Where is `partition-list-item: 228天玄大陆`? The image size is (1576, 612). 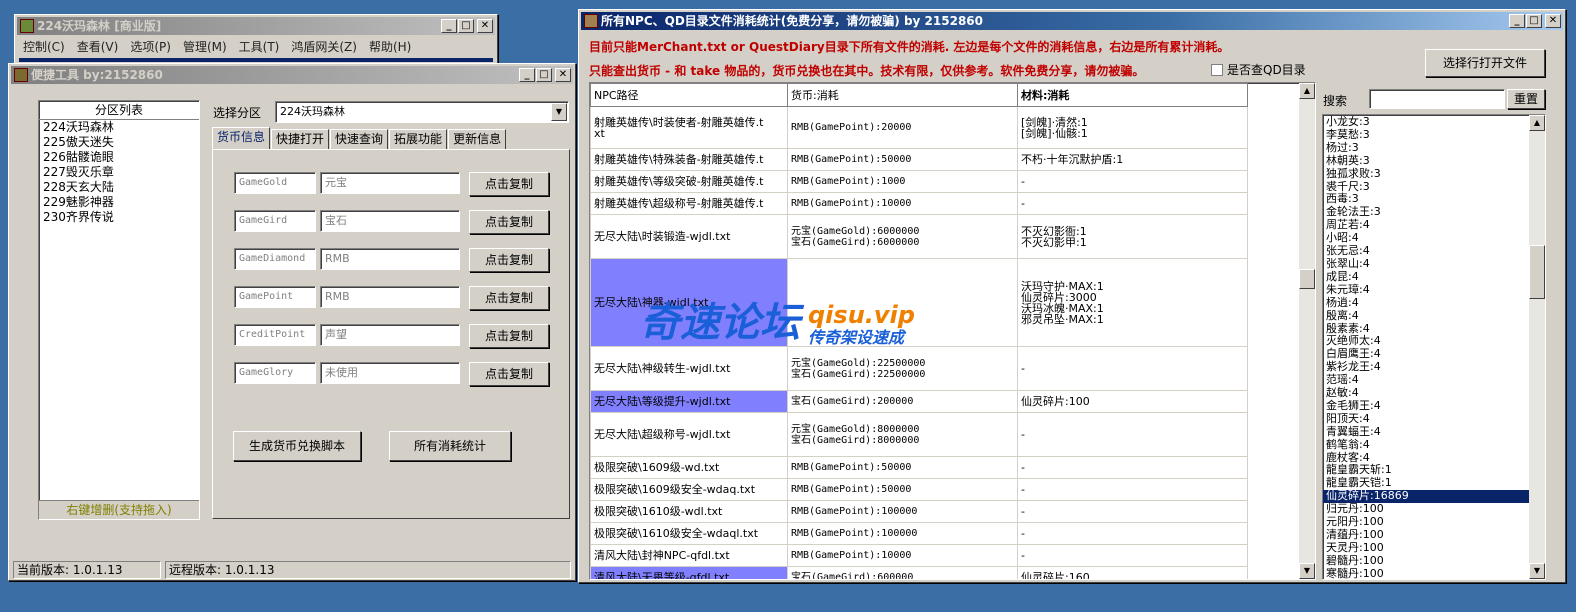 partition-list-item: 228天玄大陆 is located at coordinates (119, 187).